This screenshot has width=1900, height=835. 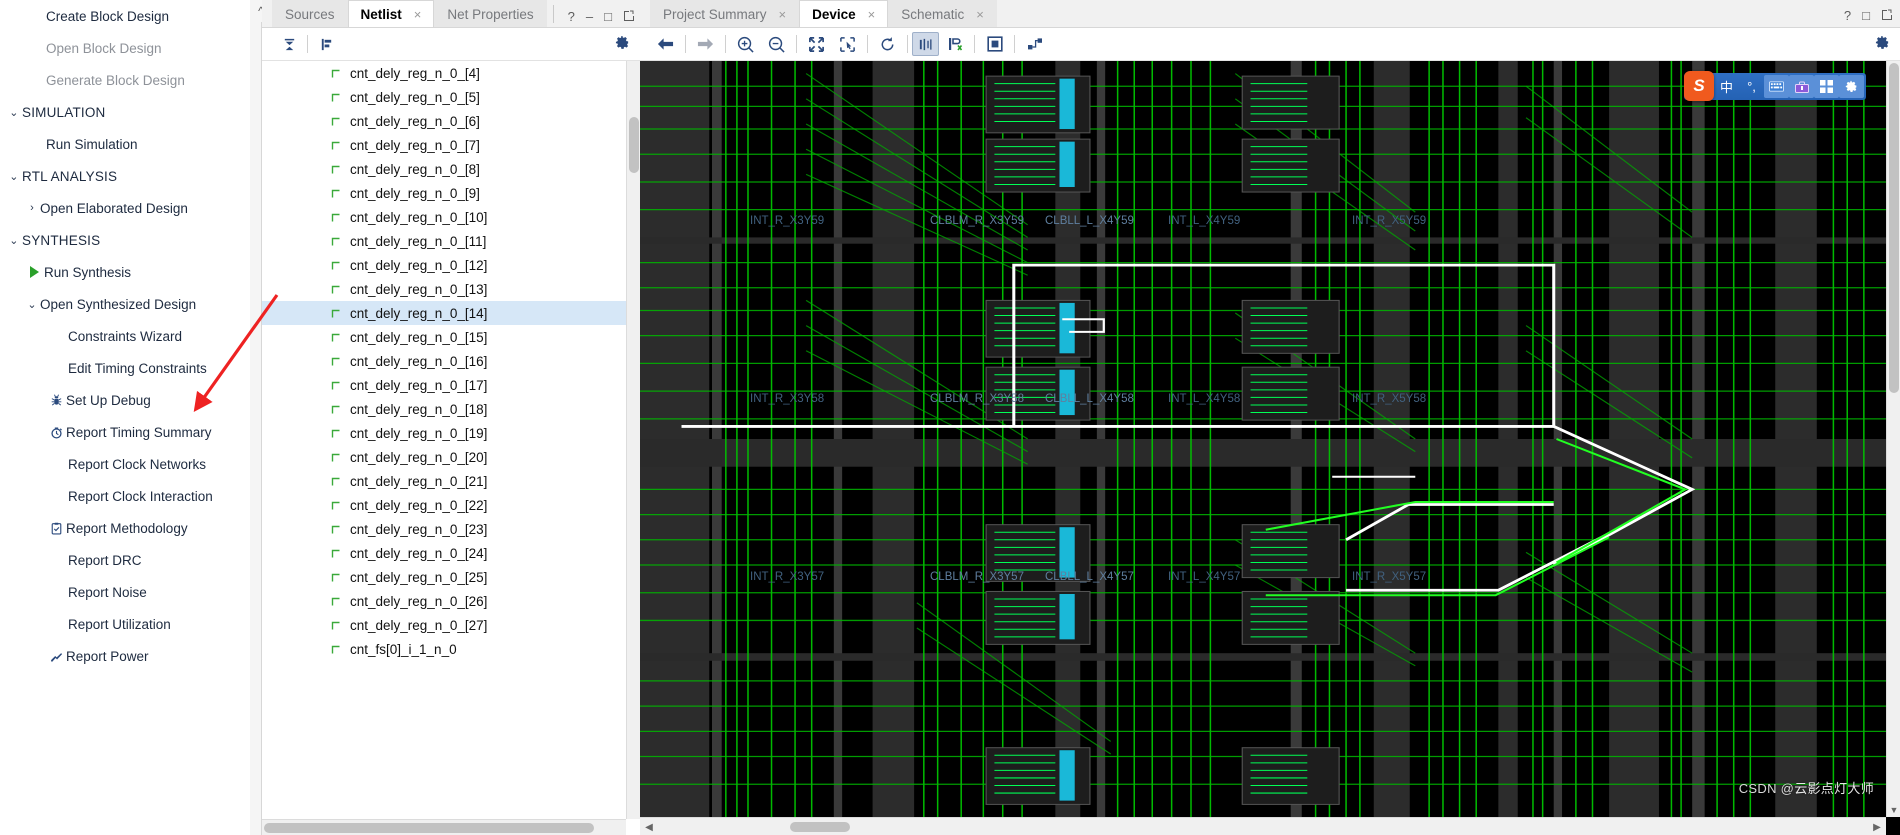 I want to click on refresh-icon, so click(x=887, y=44).